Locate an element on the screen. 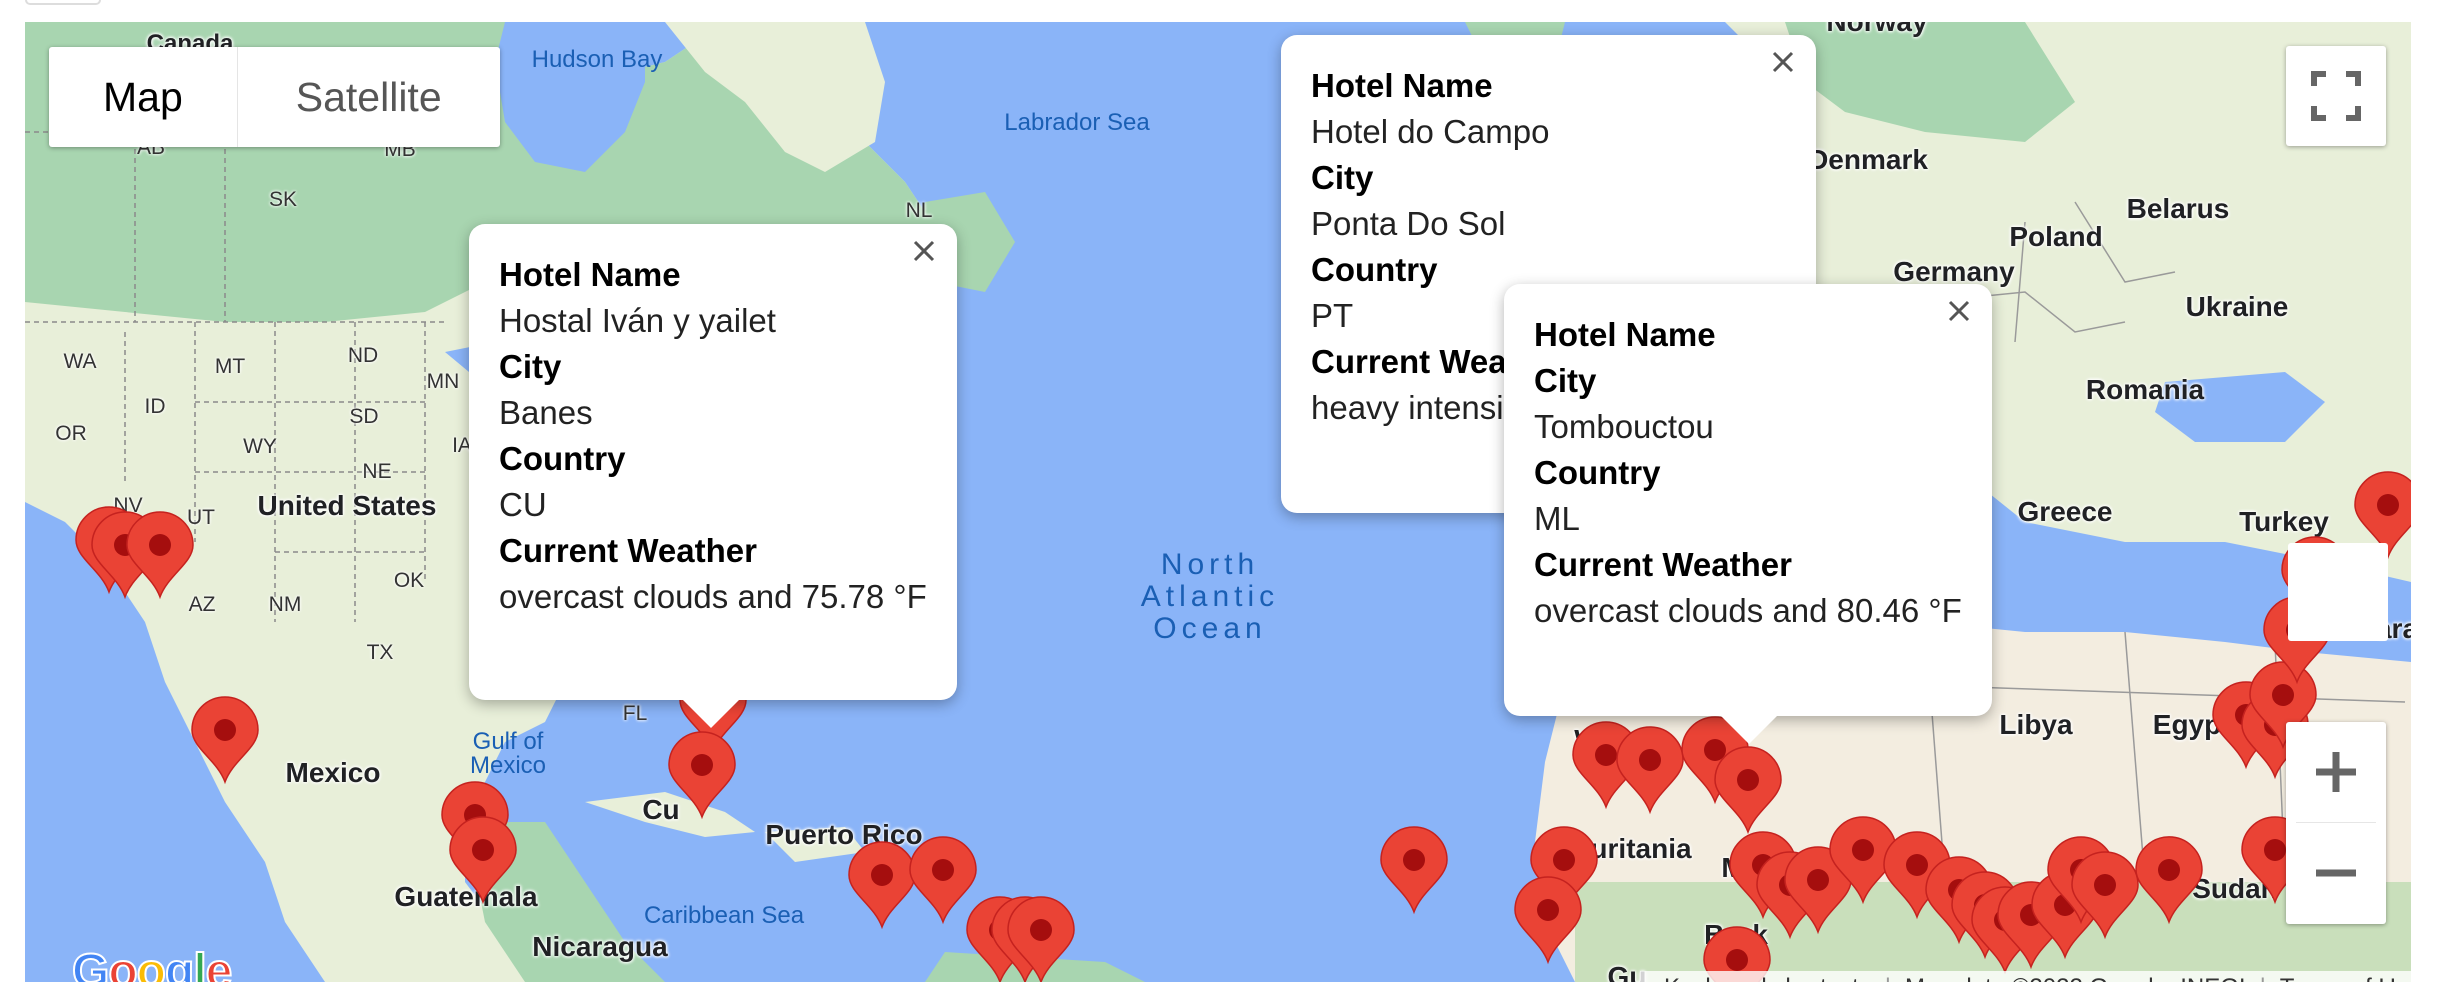  google-logo-letter: e is located at coordinates (219, 963).